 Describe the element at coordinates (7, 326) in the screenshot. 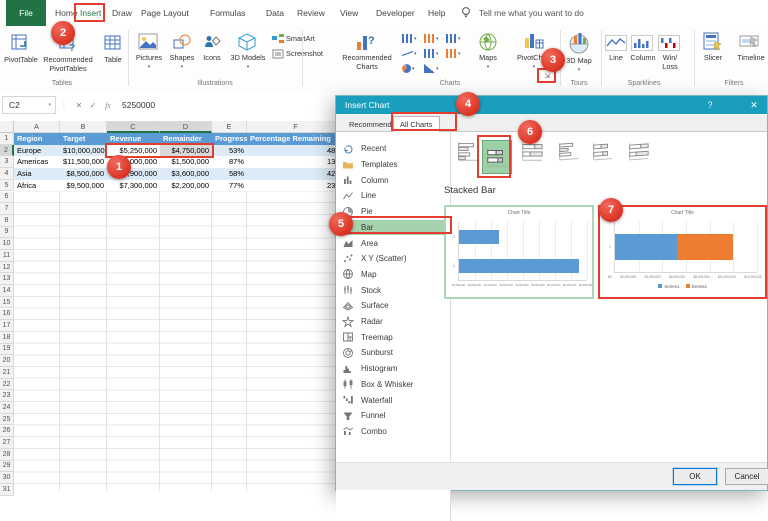

I see `row-header-17: 17` at that location.